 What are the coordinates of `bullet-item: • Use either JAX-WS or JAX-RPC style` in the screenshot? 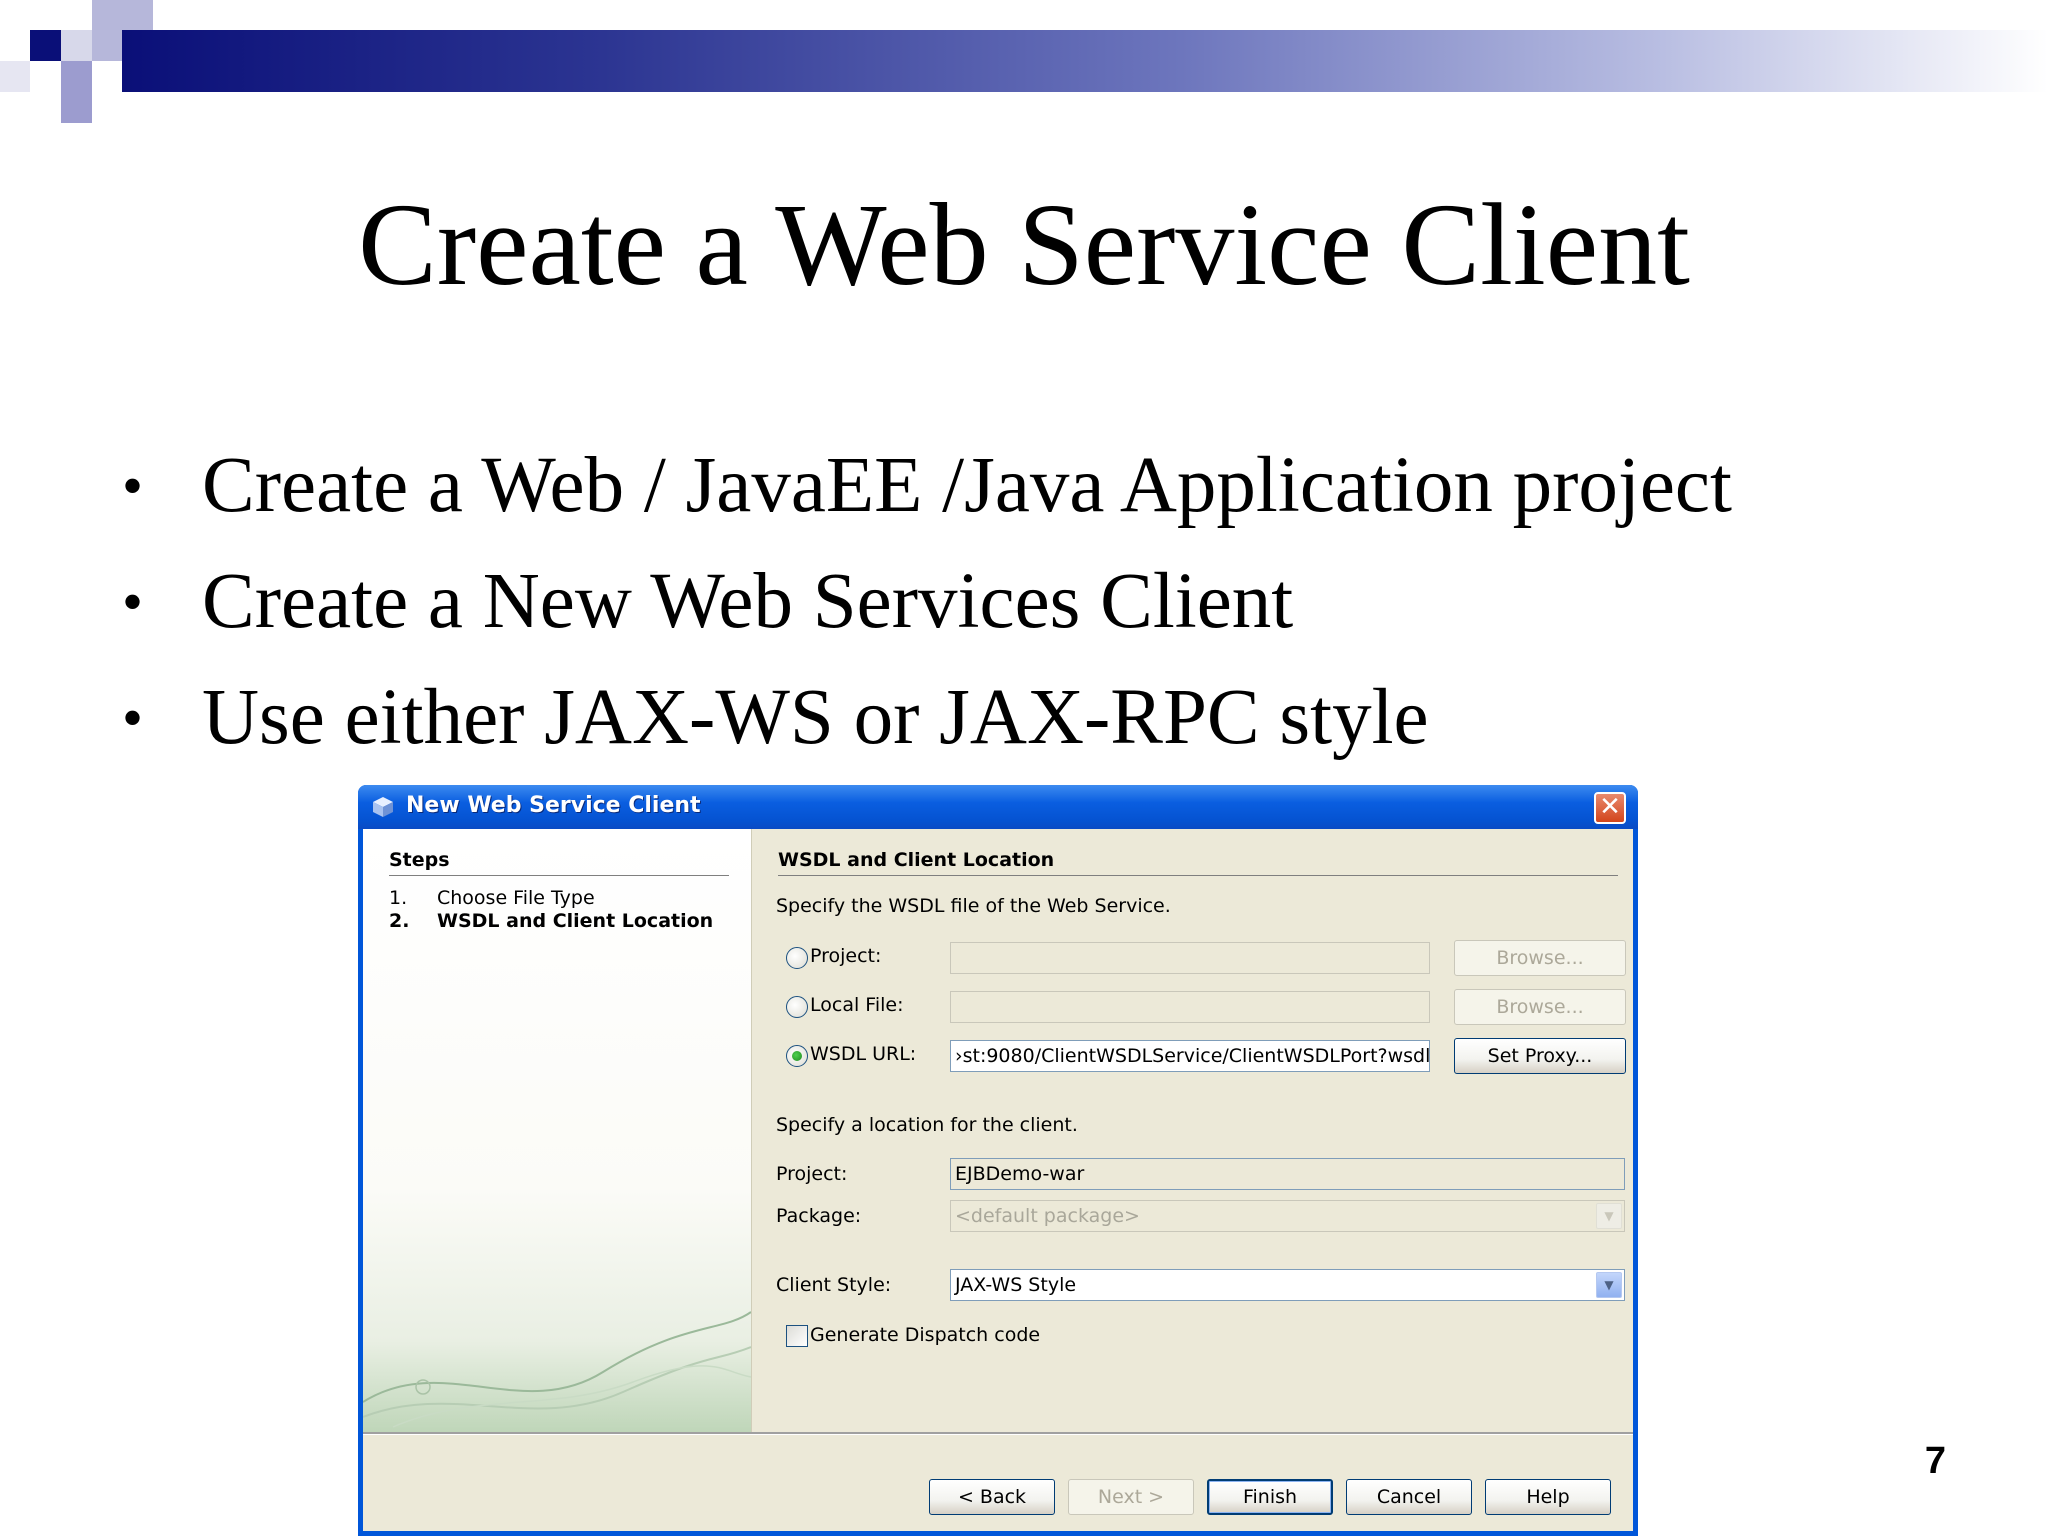 It's located at (927, 718).